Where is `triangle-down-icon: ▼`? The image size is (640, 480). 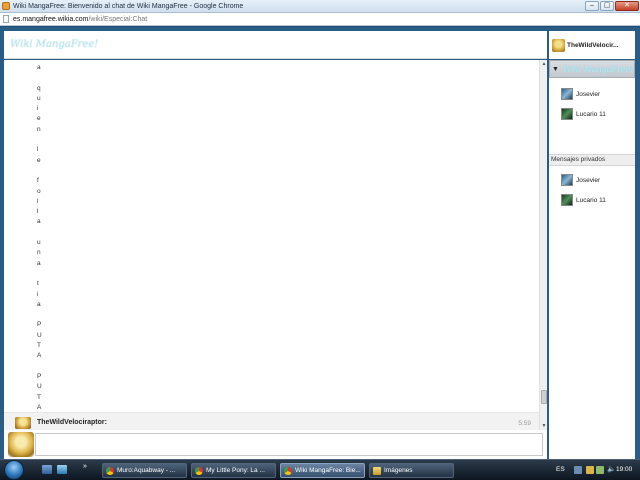
triangle-down-icon: ▼ is located at coordinates (555, 69).